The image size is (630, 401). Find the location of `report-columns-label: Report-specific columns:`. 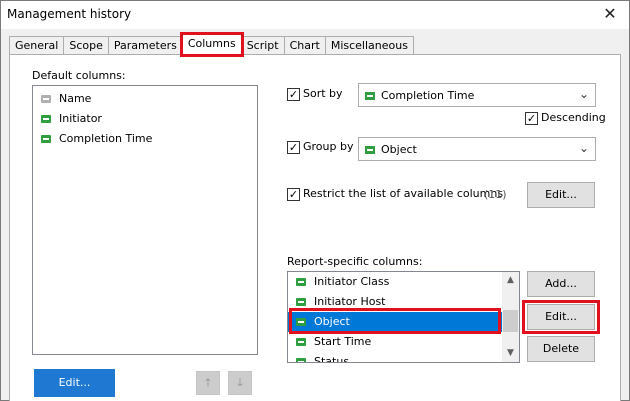

report-columns-label: Report-specific columns: is located at coordinates (355, 261).